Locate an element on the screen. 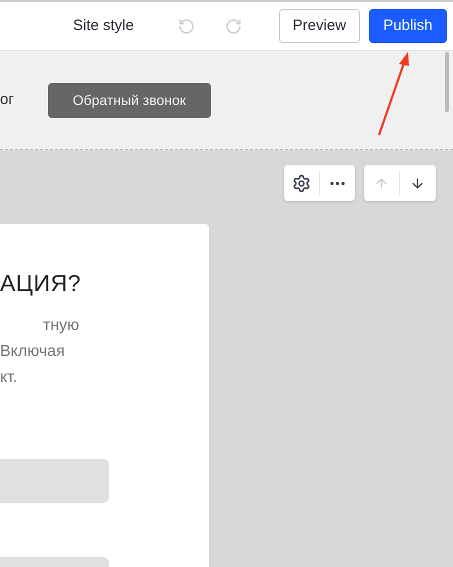 The width and height of the screenshot is (453, 567). card-heading: АЦИЯ? is located at coordinates (41, 283).